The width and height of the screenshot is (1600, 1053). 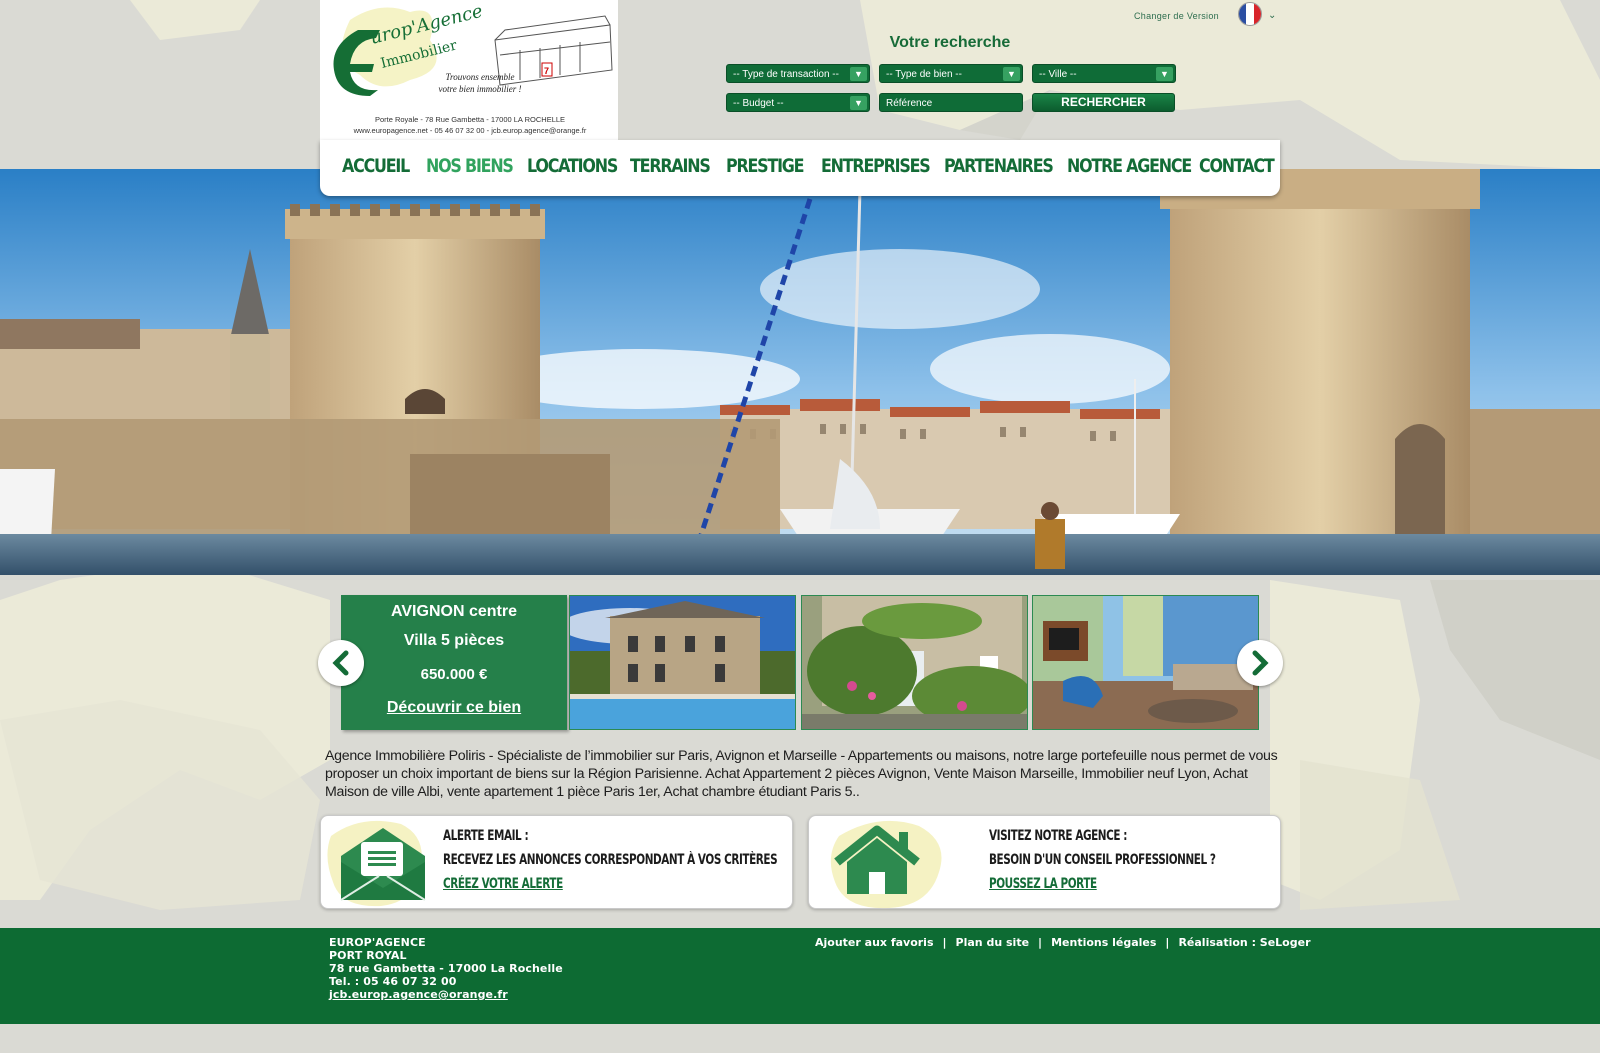 I want to click on budget-select: -- Budget -- ▼, so click(x=798, y=102).